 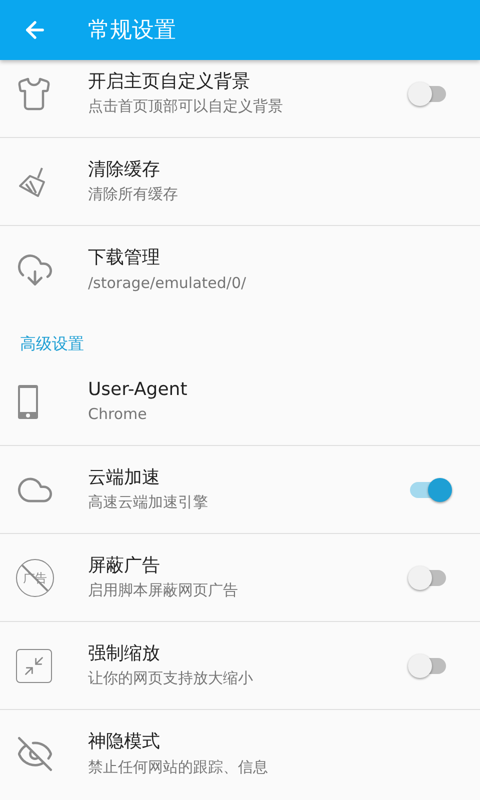 What do you see at coordinates (240, 754) in the screenshot?
I see `settings-row: 神隐模式 禁止任何网站的跟踪、信息` at bounding box center [240, 754].